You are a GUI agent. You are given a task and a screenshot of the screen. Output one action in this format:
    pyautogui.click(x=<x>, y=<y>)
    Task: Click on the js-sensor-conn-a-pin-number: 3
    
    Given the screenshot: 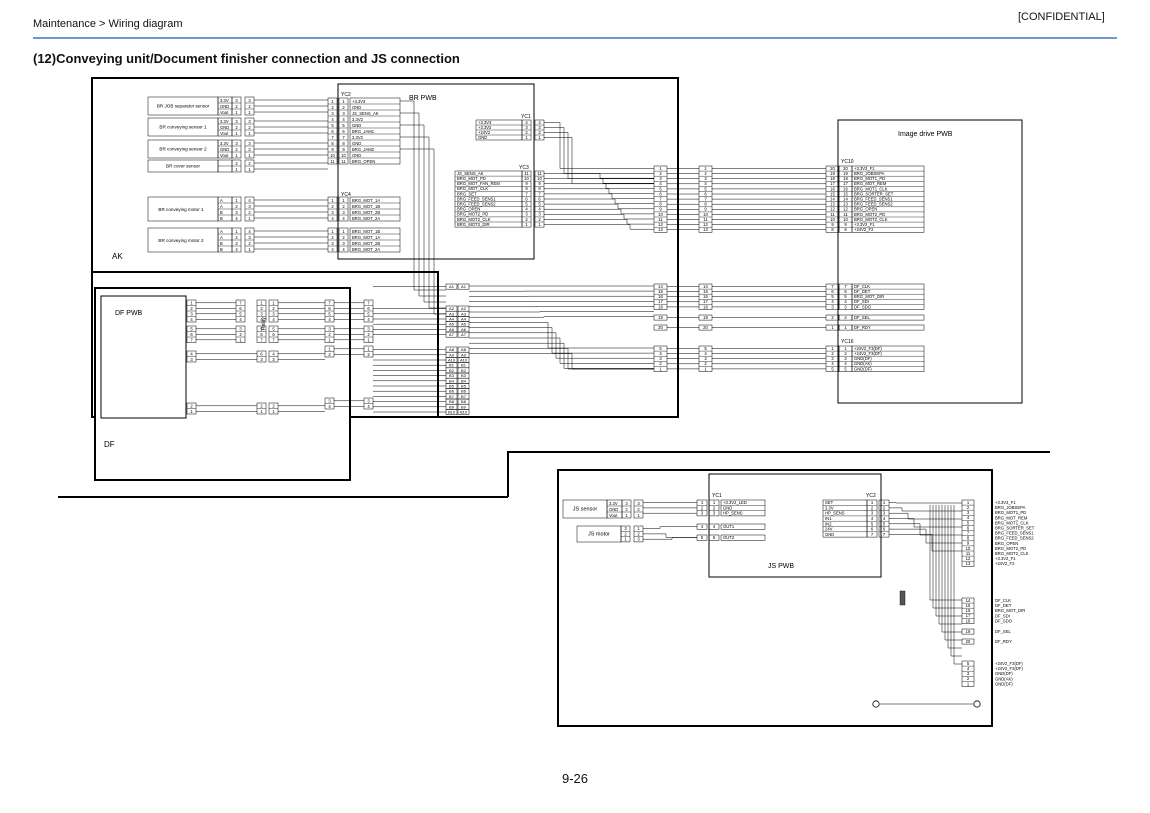 What is the action you would take?
    pyautogui.click(x=626, y=503)
    